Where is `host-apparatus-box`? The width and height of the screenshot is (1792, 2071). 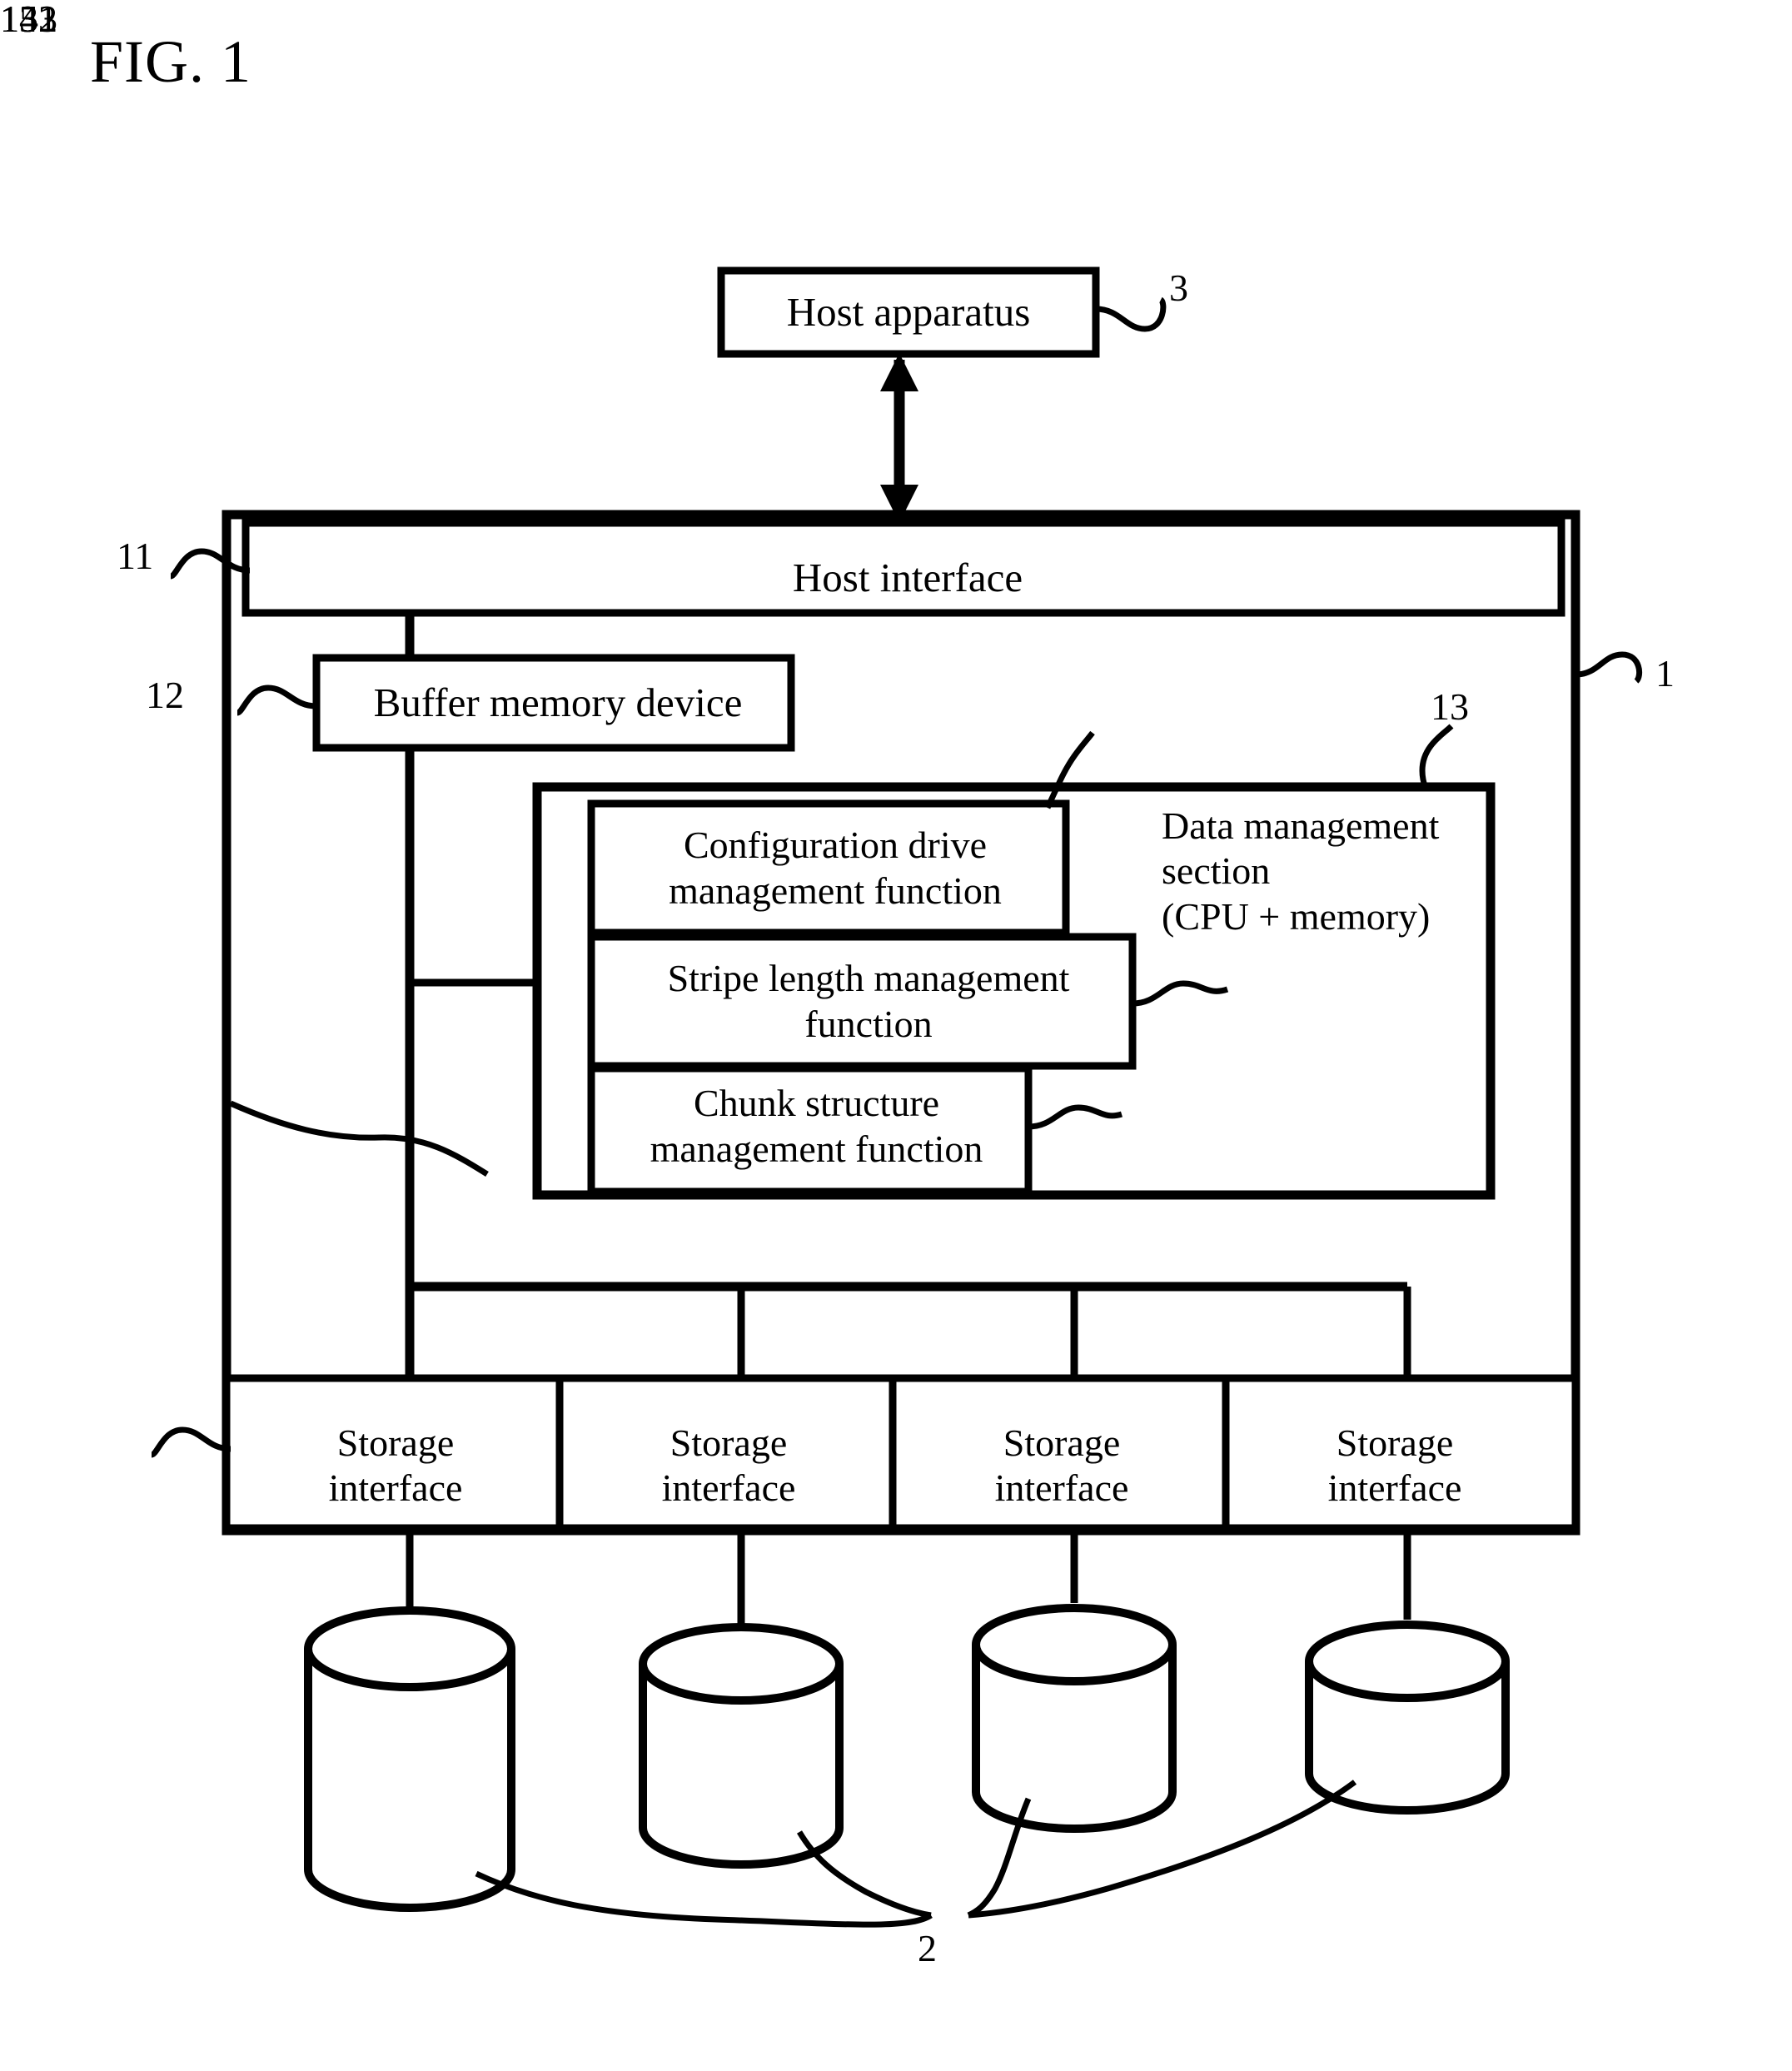
host-apparatus-box is located at coordinates (909, 312).